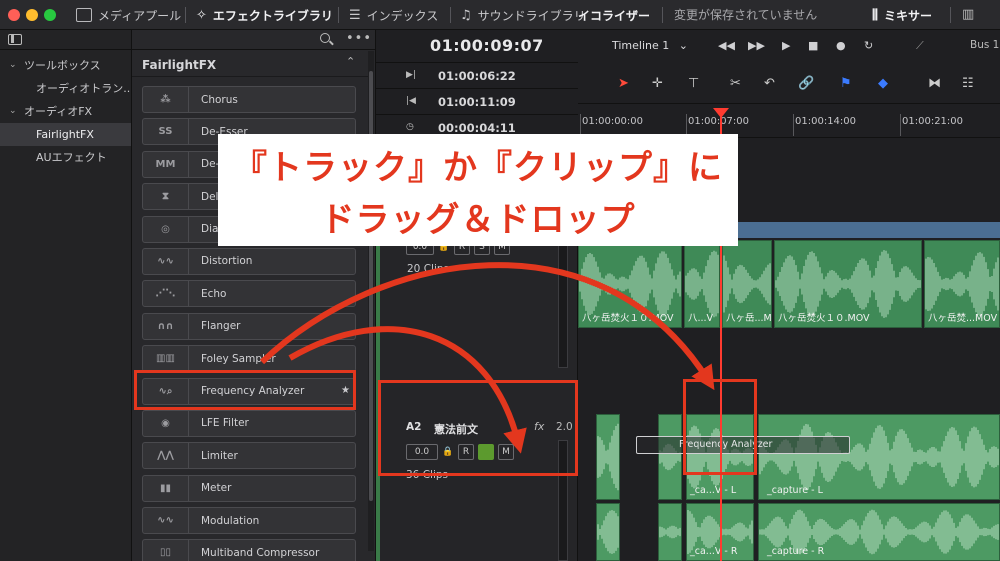 Image resolution: width=1000 pixels, height=561 pixels. Describe the element at coordinates (879, 457) in the screenshot. I see `a2-clip: _capture - L` at that location.